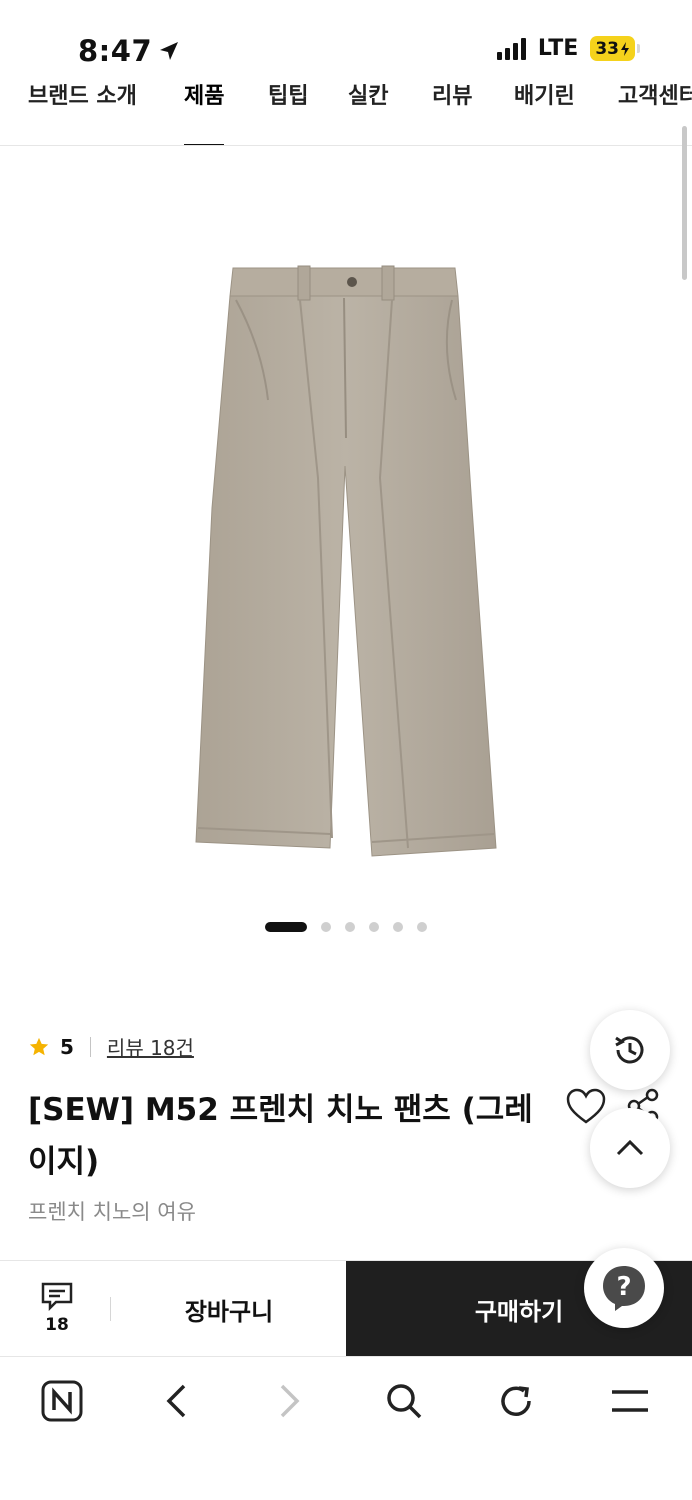  I want to click on talk-count: 18, so click(57, 1325).